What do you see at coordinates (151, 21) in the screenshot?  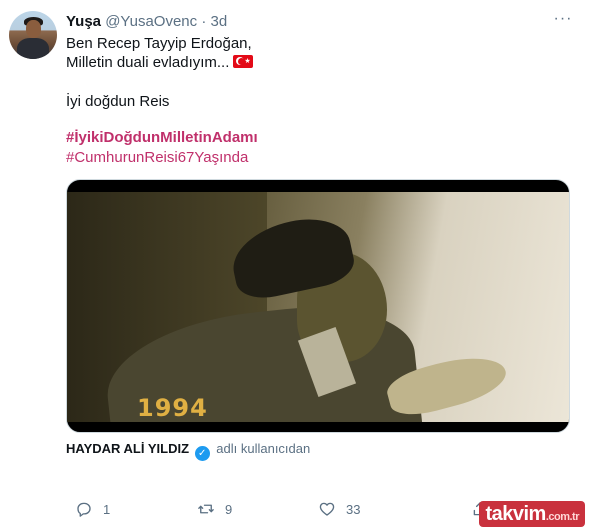 I see `author-handle: @YusaOvenc` at bounding box center [151, 21].